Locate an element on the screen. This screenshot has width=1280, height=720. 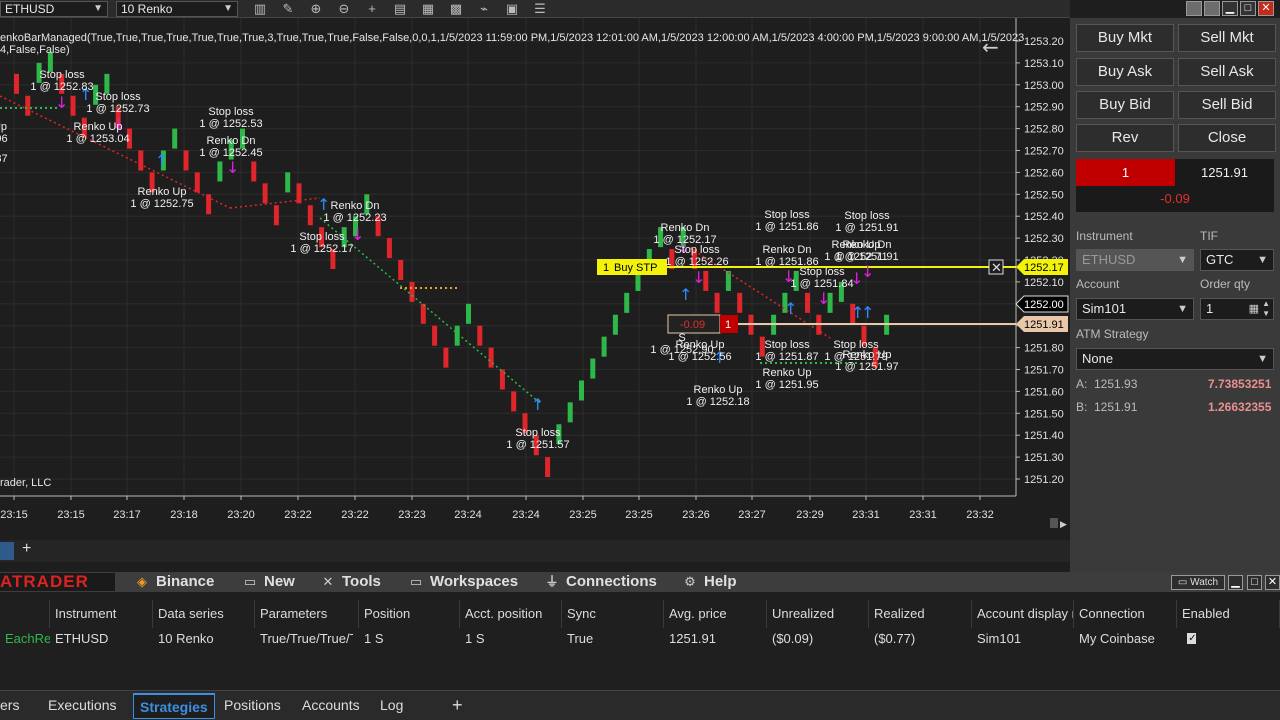
indicator-icon: ▦ is located at coordinates (428, 9).